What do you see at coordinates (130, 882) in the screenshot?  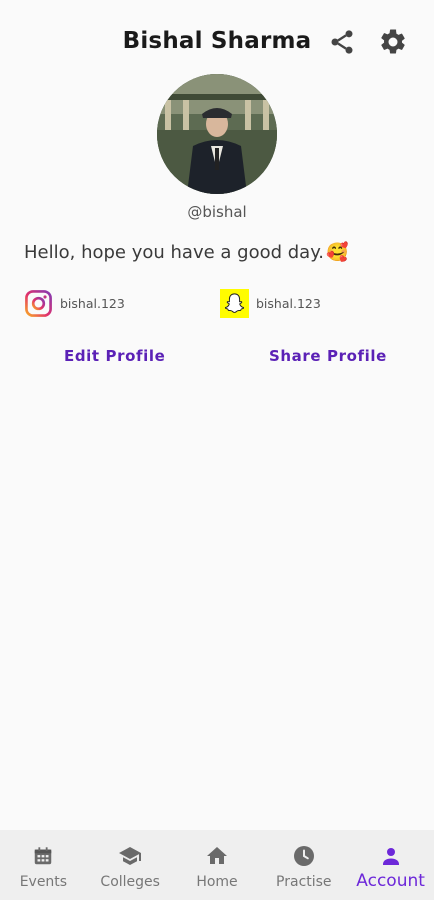 I see `nav-label-colleges: Colleges` at bounding box center [130, 882].